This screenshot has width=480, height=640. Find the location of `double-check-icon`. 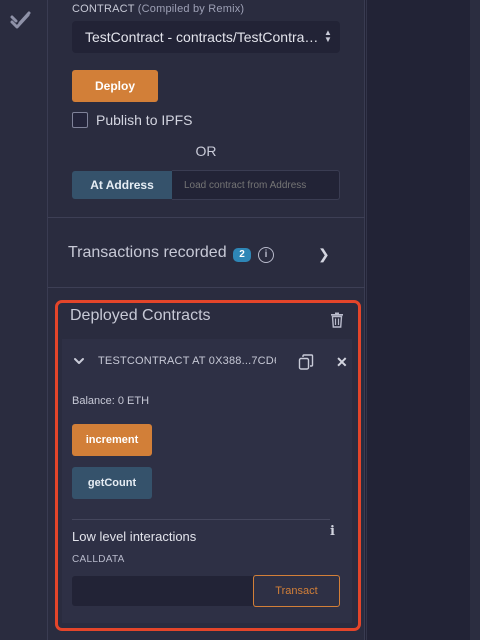

double-check-icon is located at coordinates (21, 22).